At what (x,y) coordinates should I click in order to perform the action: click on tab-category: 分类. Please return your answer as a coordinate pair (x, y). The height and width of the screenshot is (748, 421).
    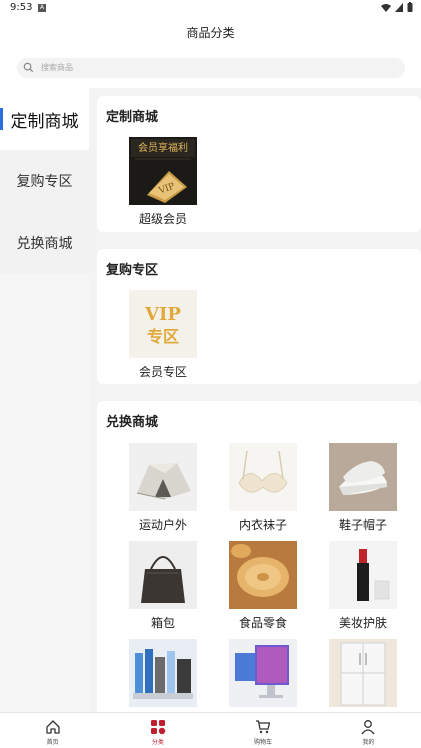
    Looking at the image, I should click on (157, 730).